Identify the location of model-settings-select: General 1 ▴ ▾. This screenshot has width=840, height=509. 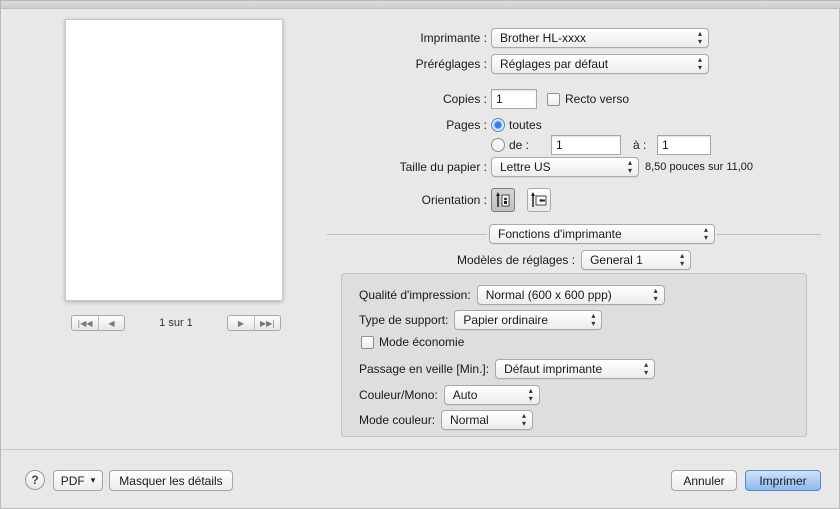
(636, 260).